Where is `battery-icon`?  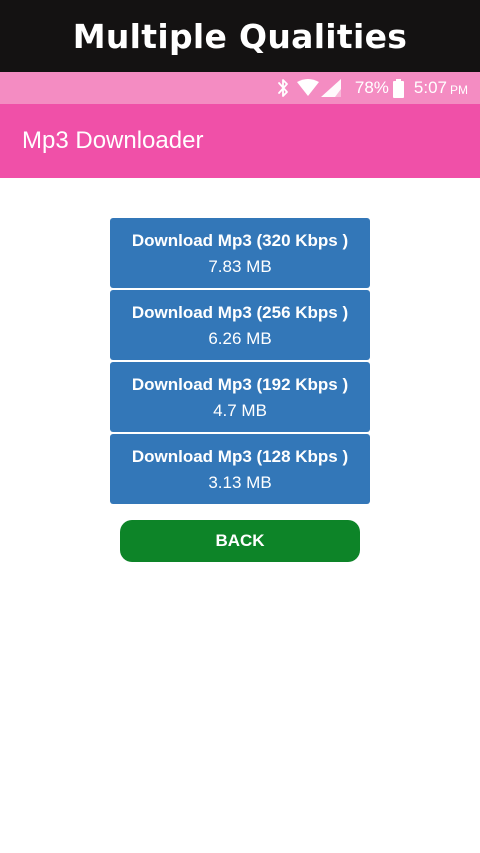 battery-icon is located at coordinates (398, 88).